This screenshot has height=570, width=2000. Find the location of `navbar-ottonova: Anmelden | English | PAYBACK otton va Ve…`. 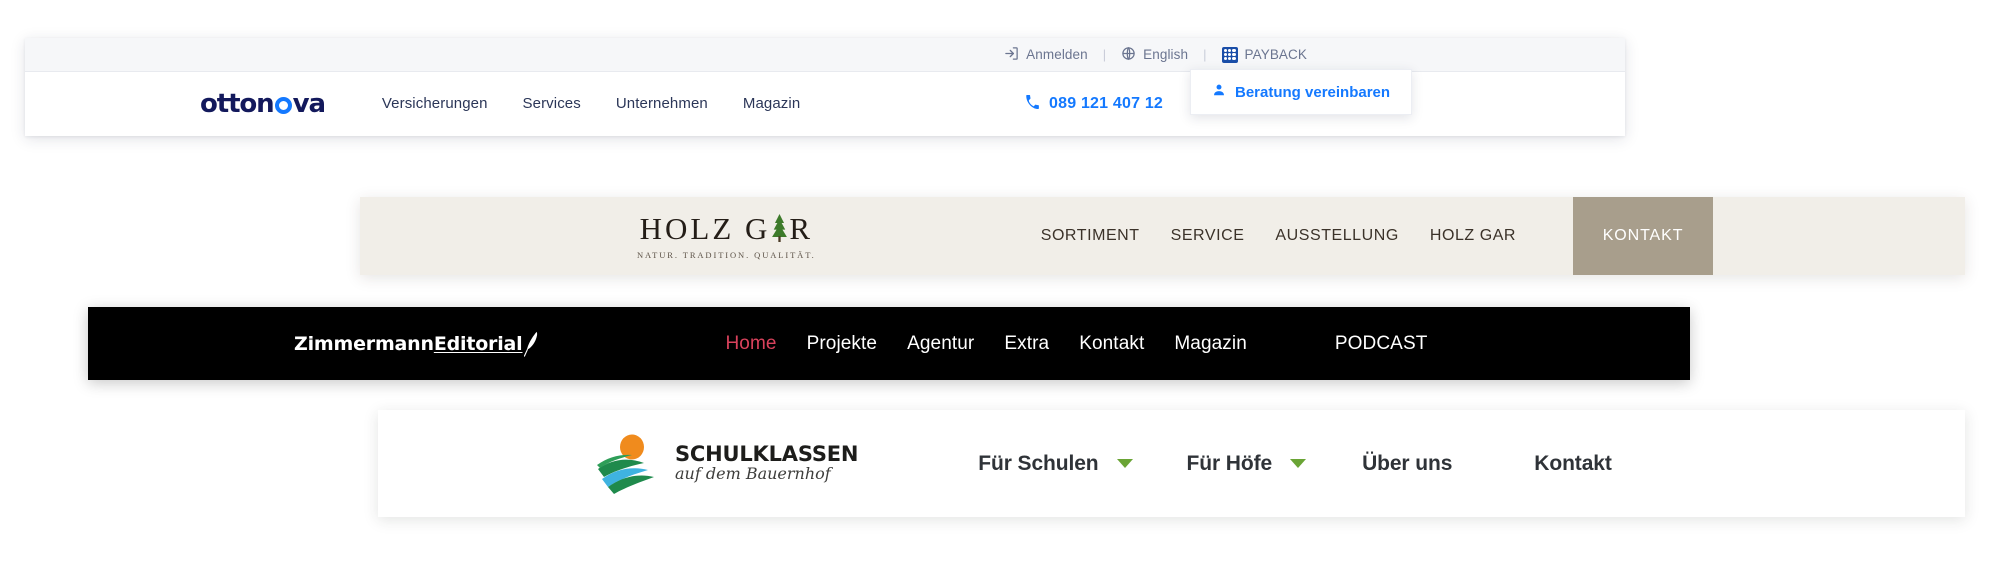

navbar-ottonova: Anmelden | English | PAYBACK otton va Ve… is located at coordinates (825, 87).